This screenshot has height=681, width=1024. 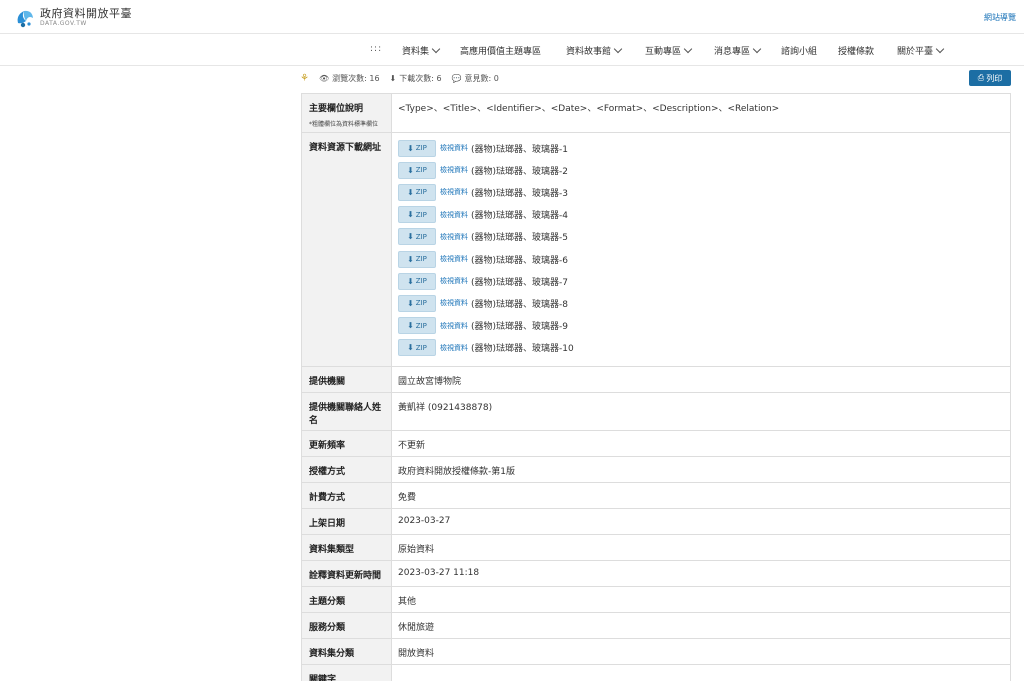 I want to click on printer-icon: ⎙, so click(x=981, y=77).